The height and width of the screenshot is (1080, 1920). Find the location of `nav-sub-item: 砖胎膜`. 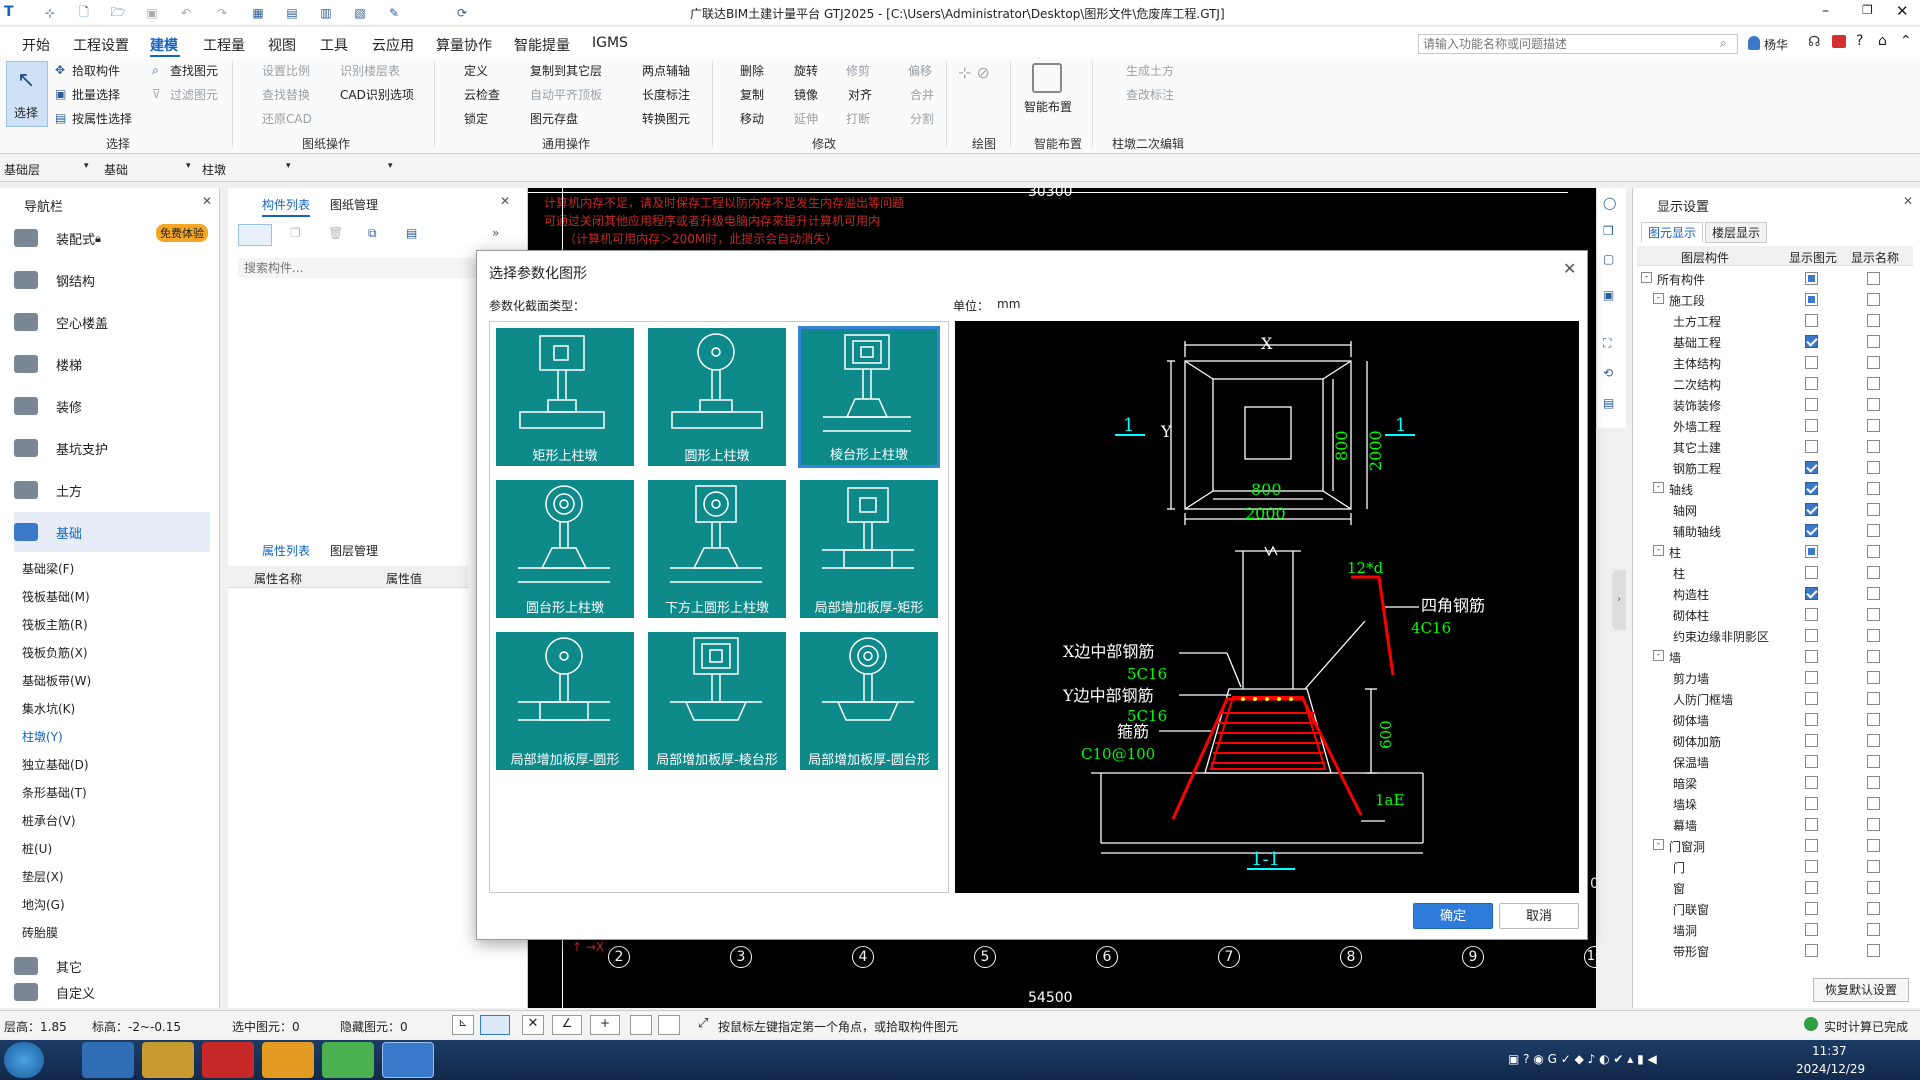

nav-sub-item: 砖胎膜 is located at coordinates (40, 932).